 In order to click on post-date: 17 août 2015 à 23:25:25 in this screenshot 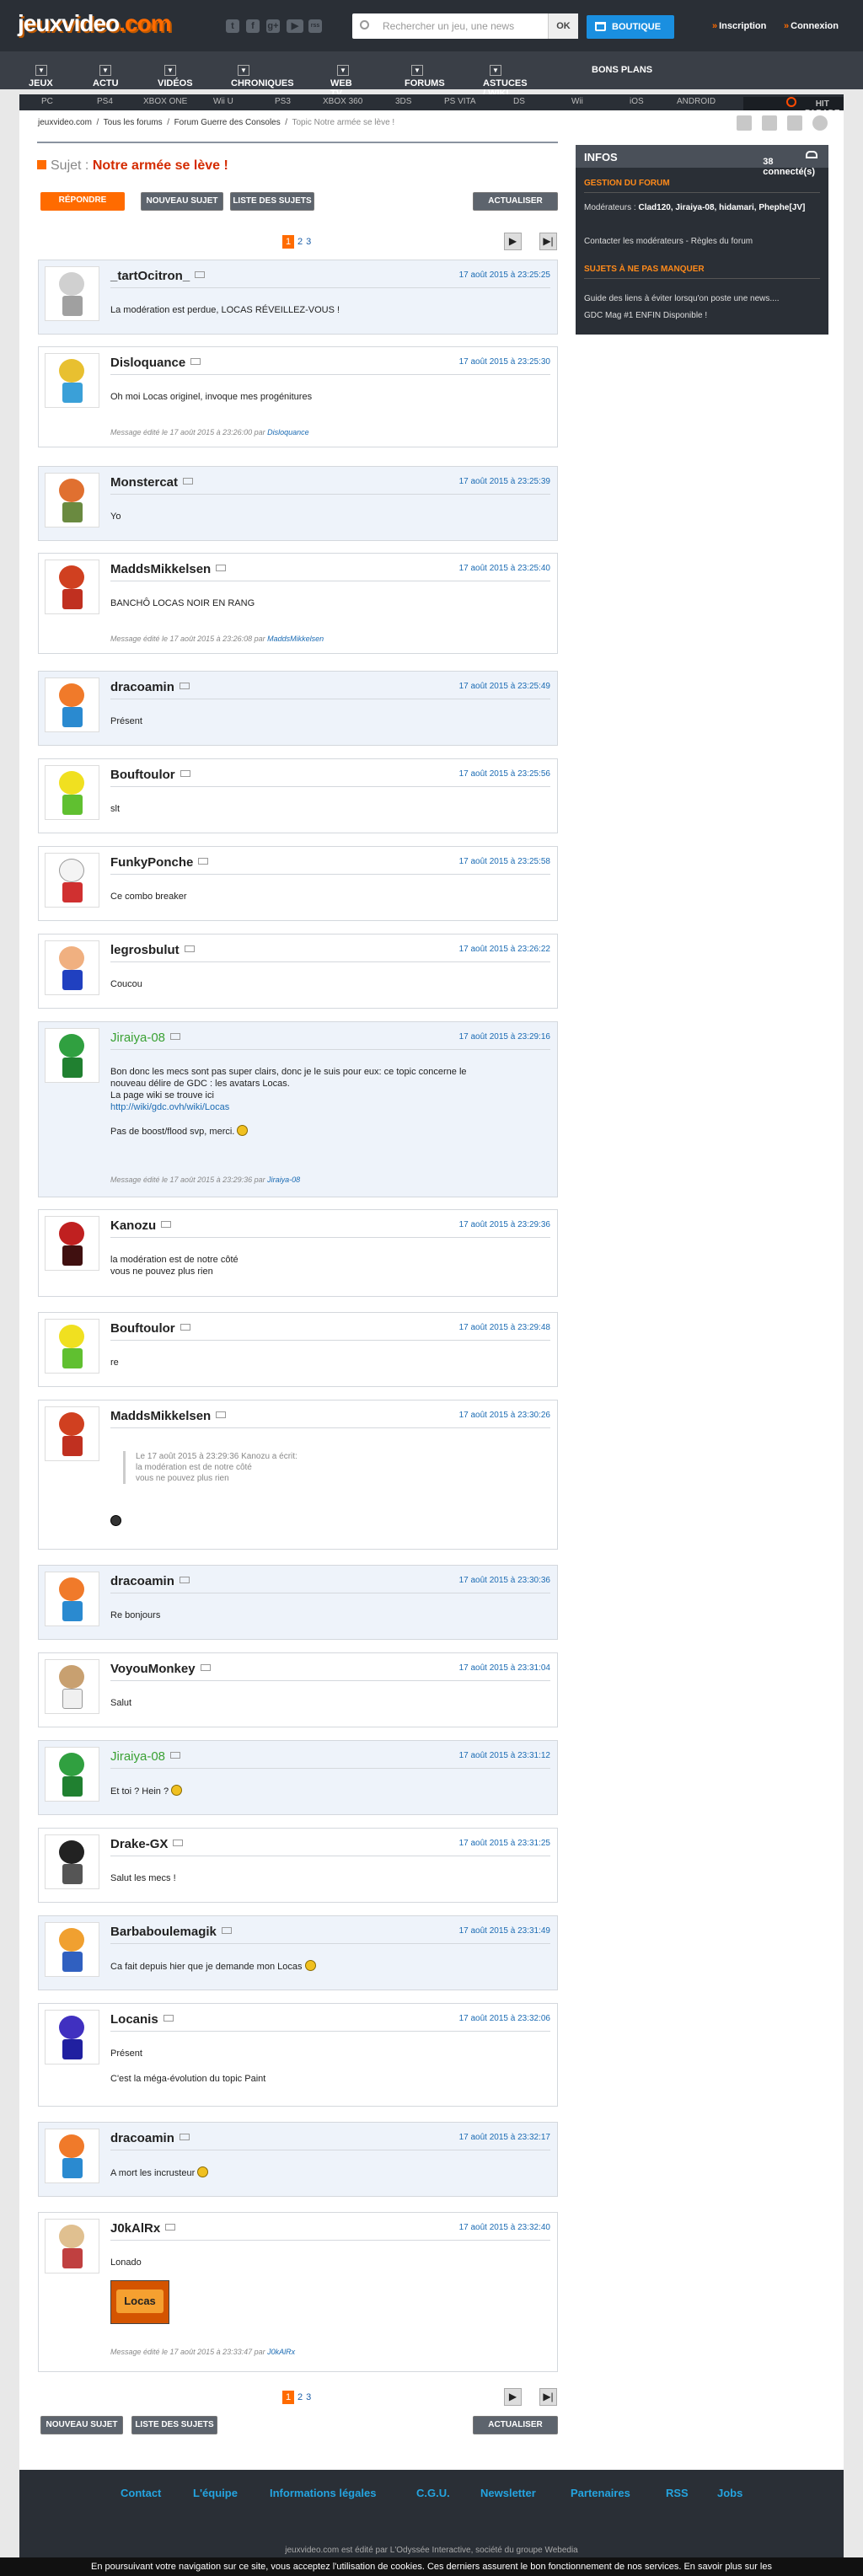, I will do `click(504, 275)`.